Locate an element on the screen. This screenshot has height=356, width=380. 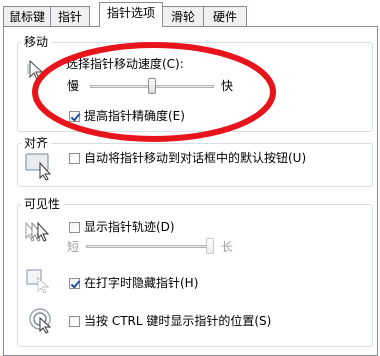
visibility-legend: 可见性 is located at coordinates (42, 204).